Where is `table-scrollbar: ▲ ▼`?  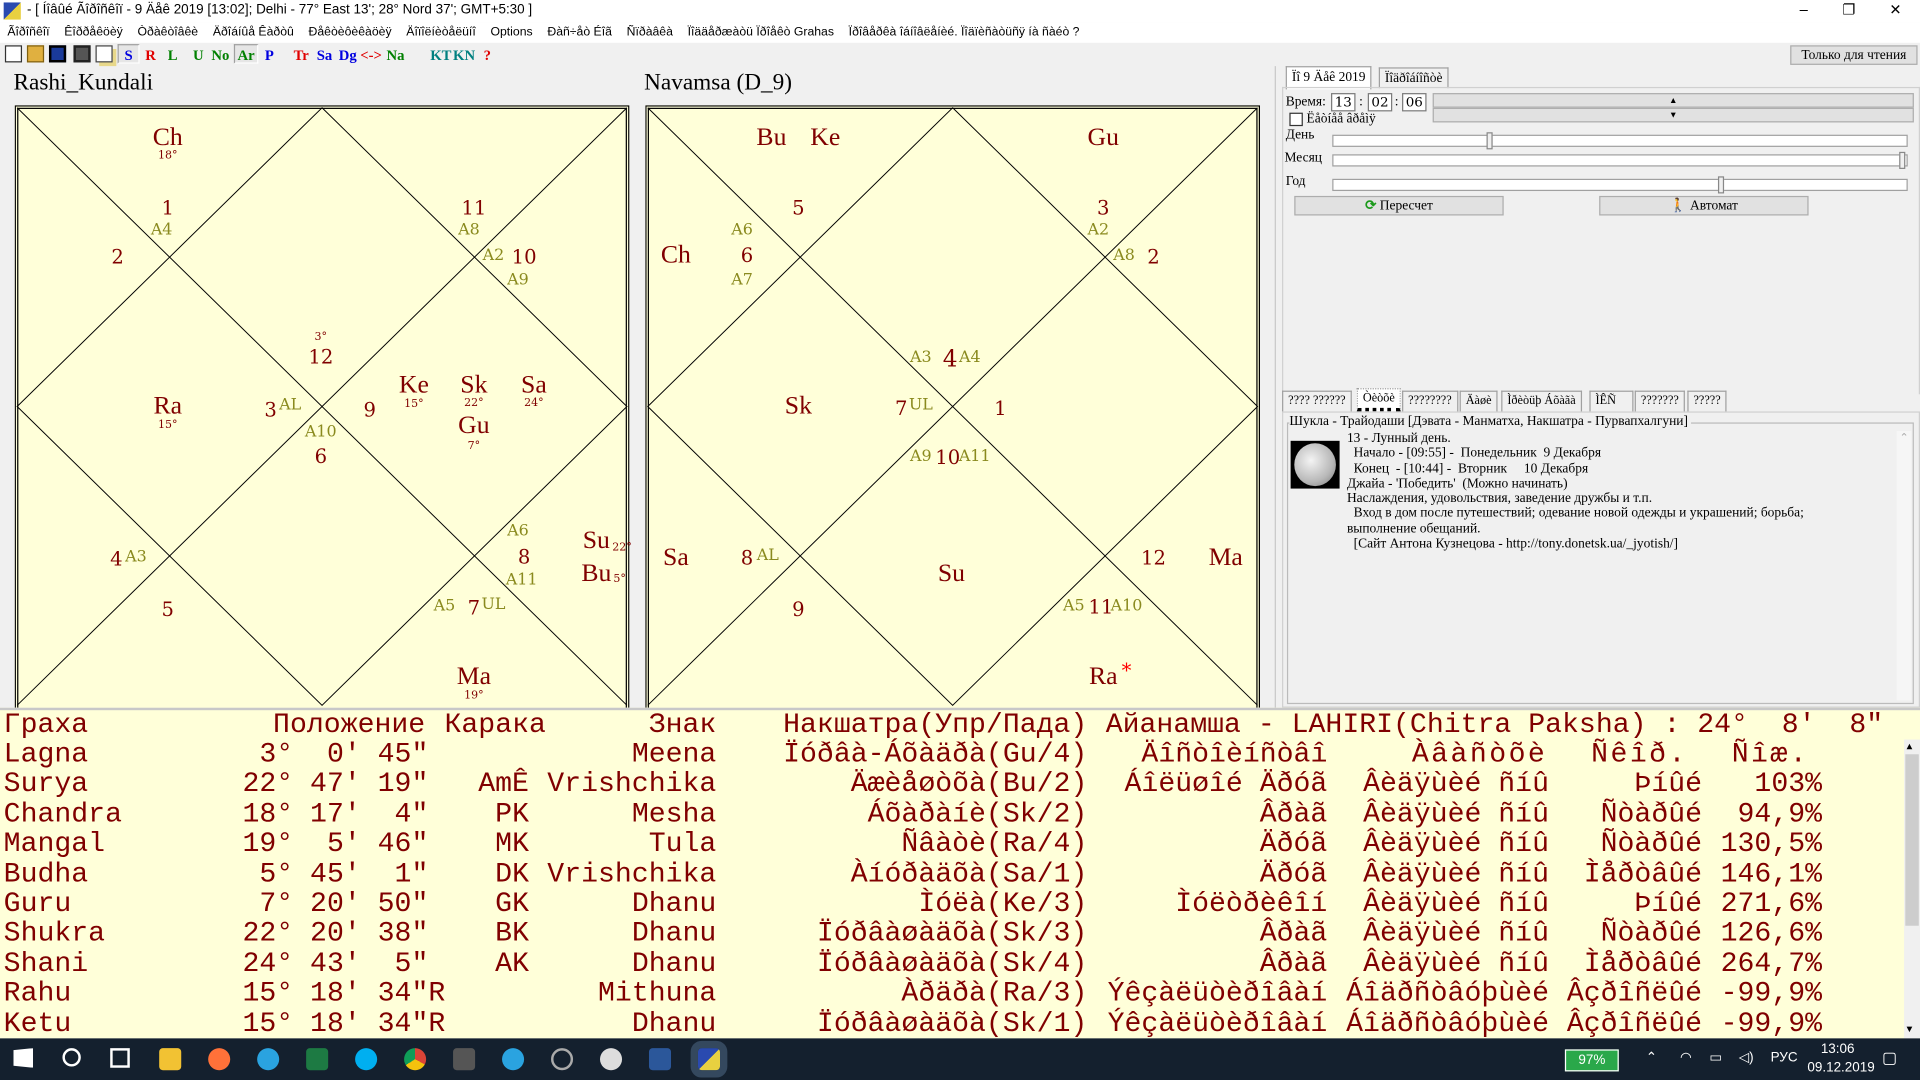 table-scrollbar: ▲ ▼ is located at coordinates (1912, 889).